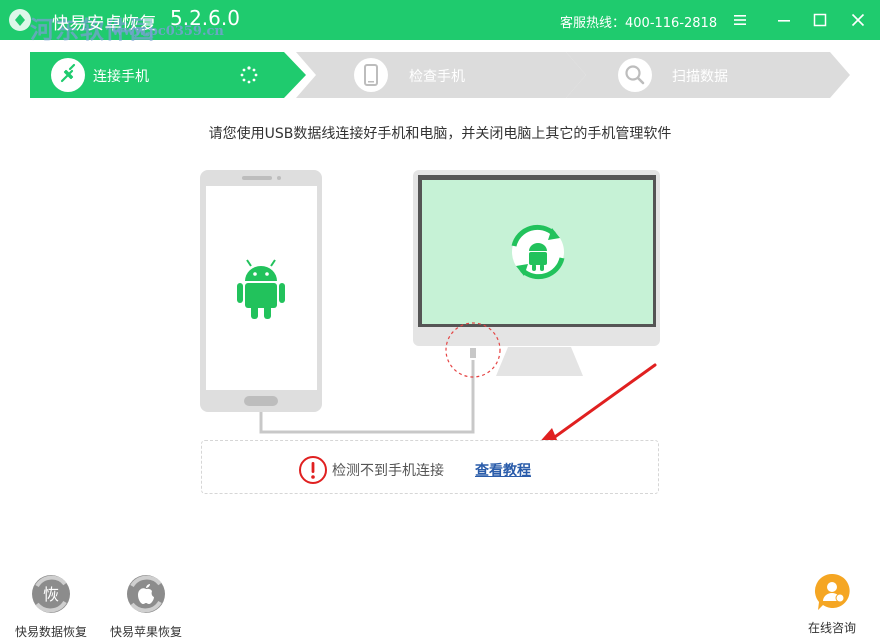 The width and height of the screenshot is (880, 640). What do you see at coordinates (831, 628) in the screenshot?
I see `online-consult-label: 在线咨询` at bounding box center [831, 628].